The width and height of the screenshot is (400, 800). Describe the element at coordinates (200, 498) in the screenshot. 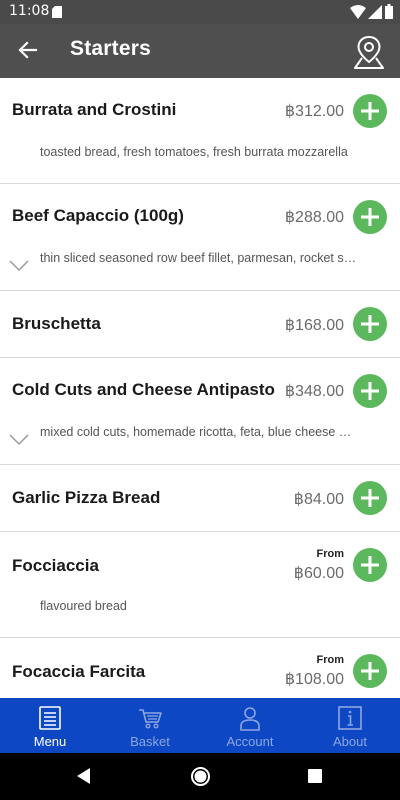

I see `list-item: Garlic Pizza Bread ฿84.00` at that location.